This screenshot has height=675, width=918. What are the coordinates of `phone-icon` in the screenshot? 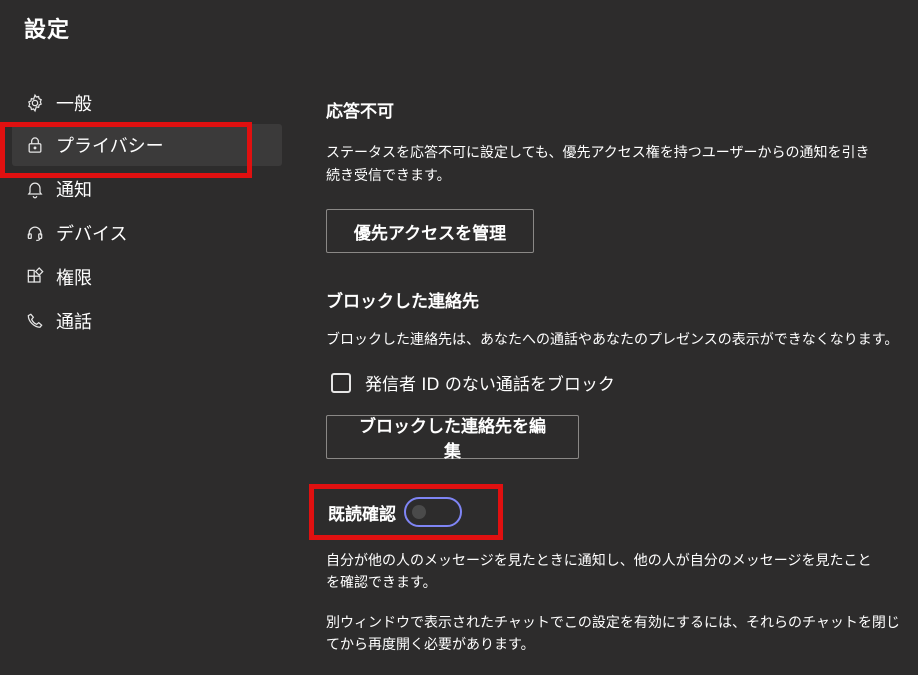 It's located at (35, 321).